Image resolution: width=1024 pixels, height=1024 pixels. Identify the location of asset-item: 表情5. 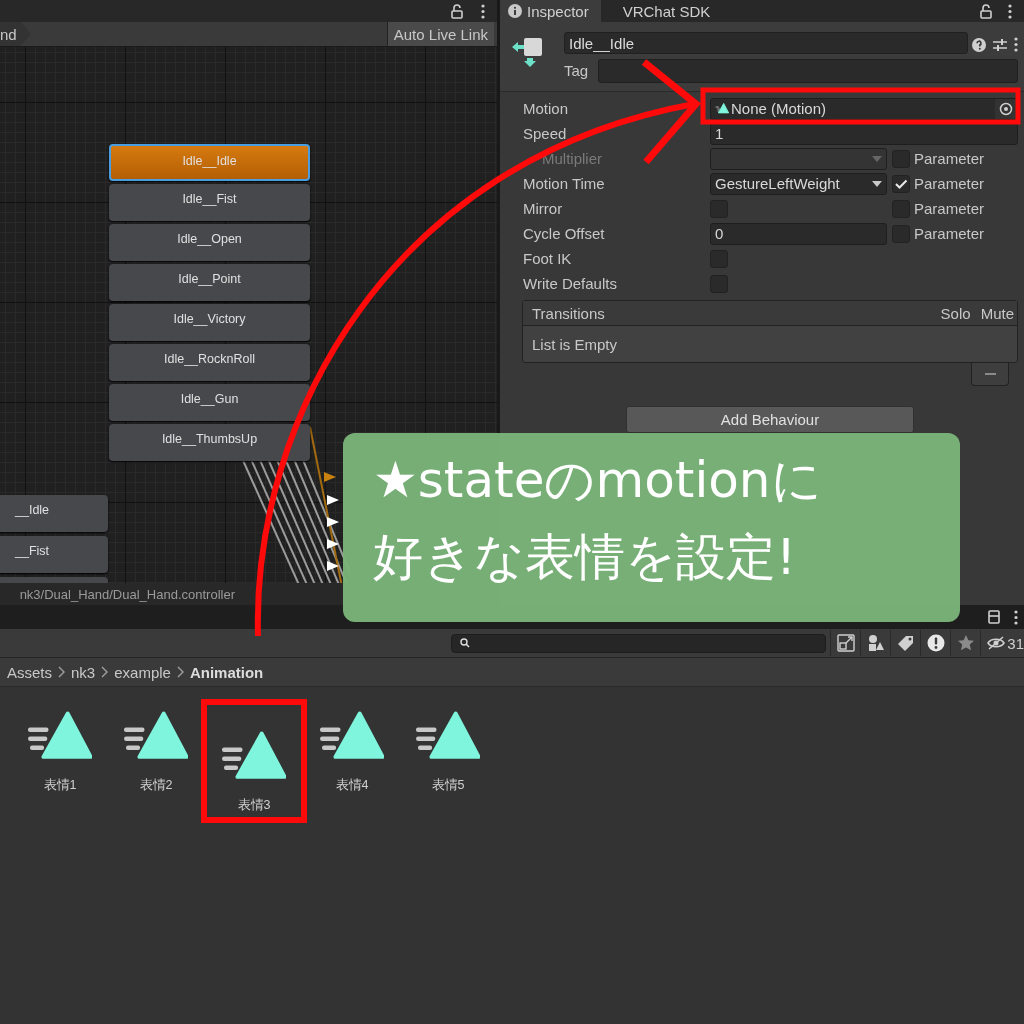
(448, 762).